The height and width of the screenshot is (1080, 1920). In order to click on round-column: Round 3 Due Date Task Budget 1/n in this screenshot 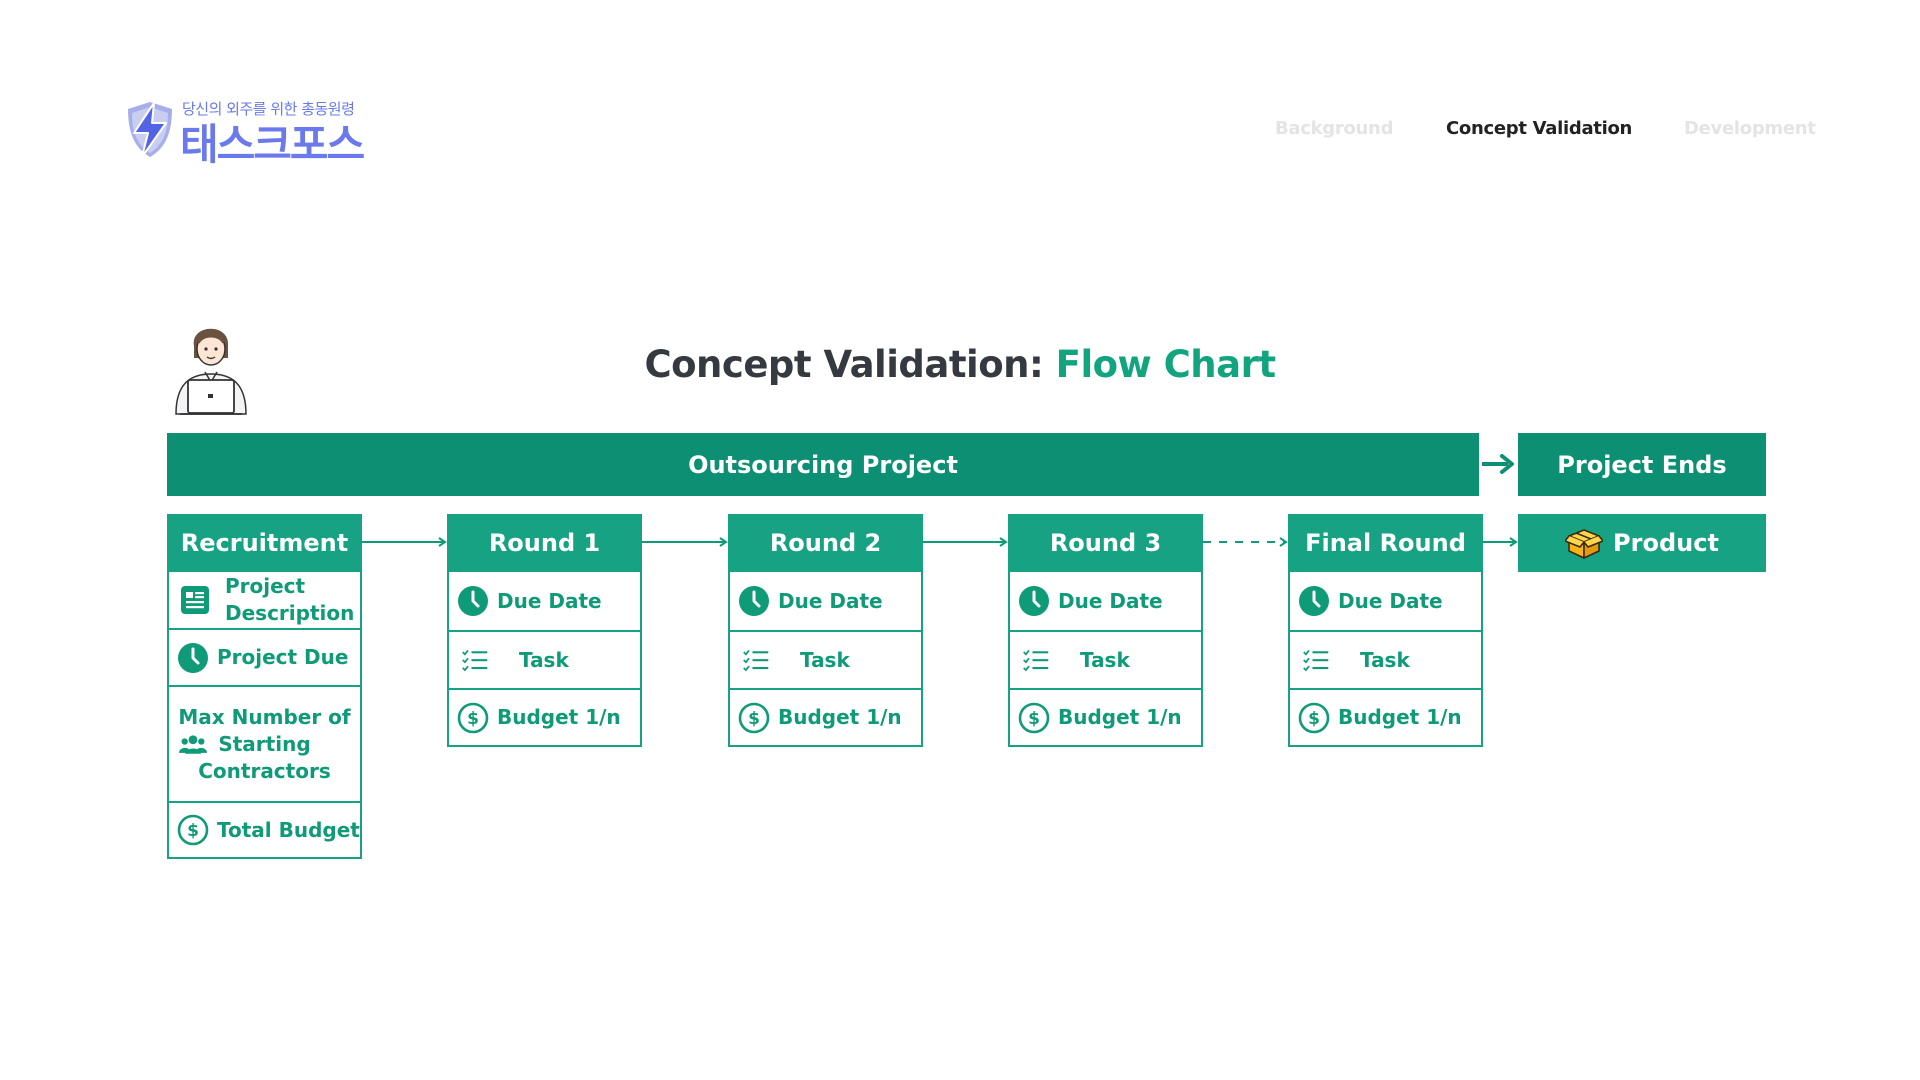, I will do `click(1105, 630)`.